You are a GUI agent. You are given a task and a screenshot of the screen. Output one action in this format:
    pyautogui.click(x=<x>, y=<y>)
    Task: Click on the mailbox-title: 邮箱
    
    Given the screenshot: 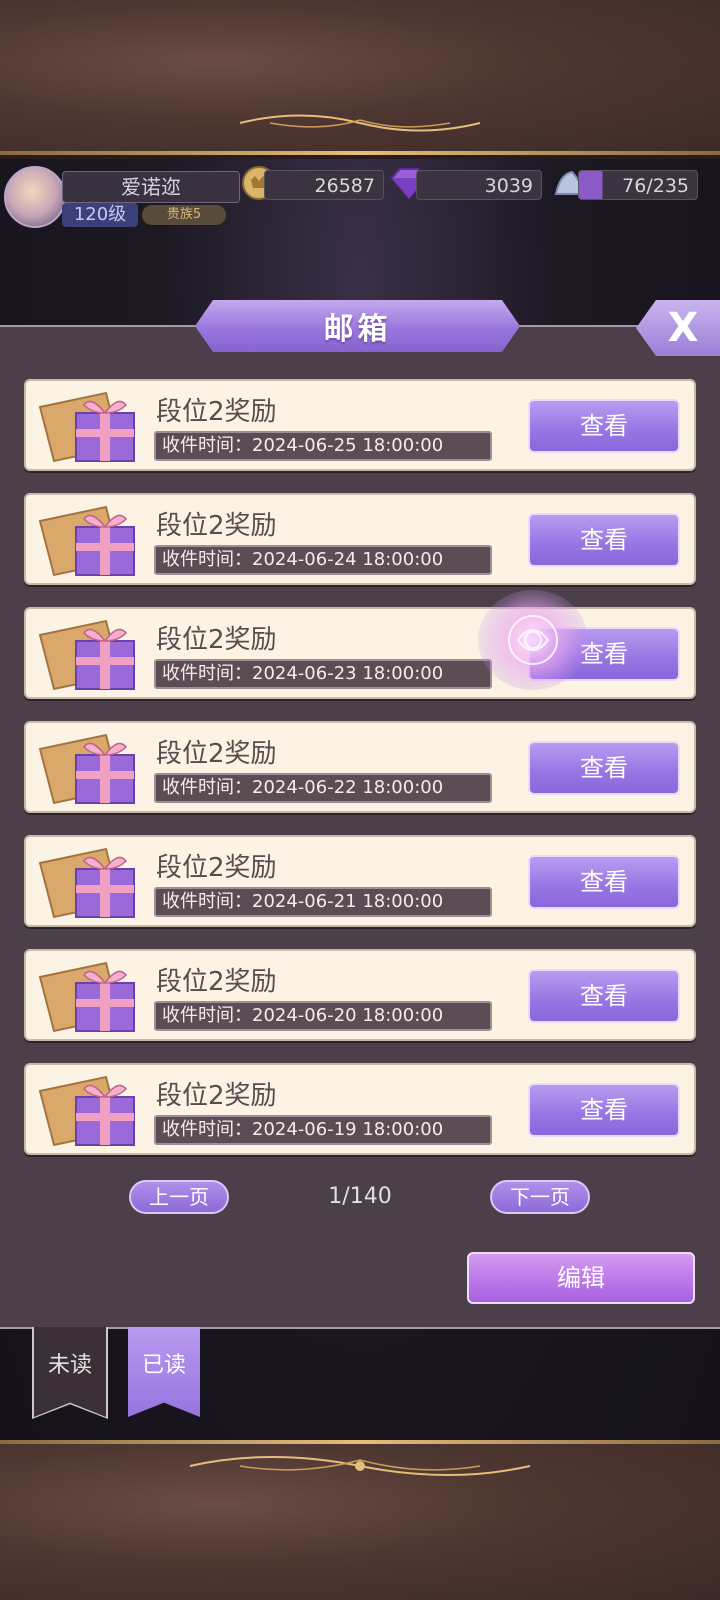 What is the action you would take?
    pyautogui.click(x=357, y=329)
    